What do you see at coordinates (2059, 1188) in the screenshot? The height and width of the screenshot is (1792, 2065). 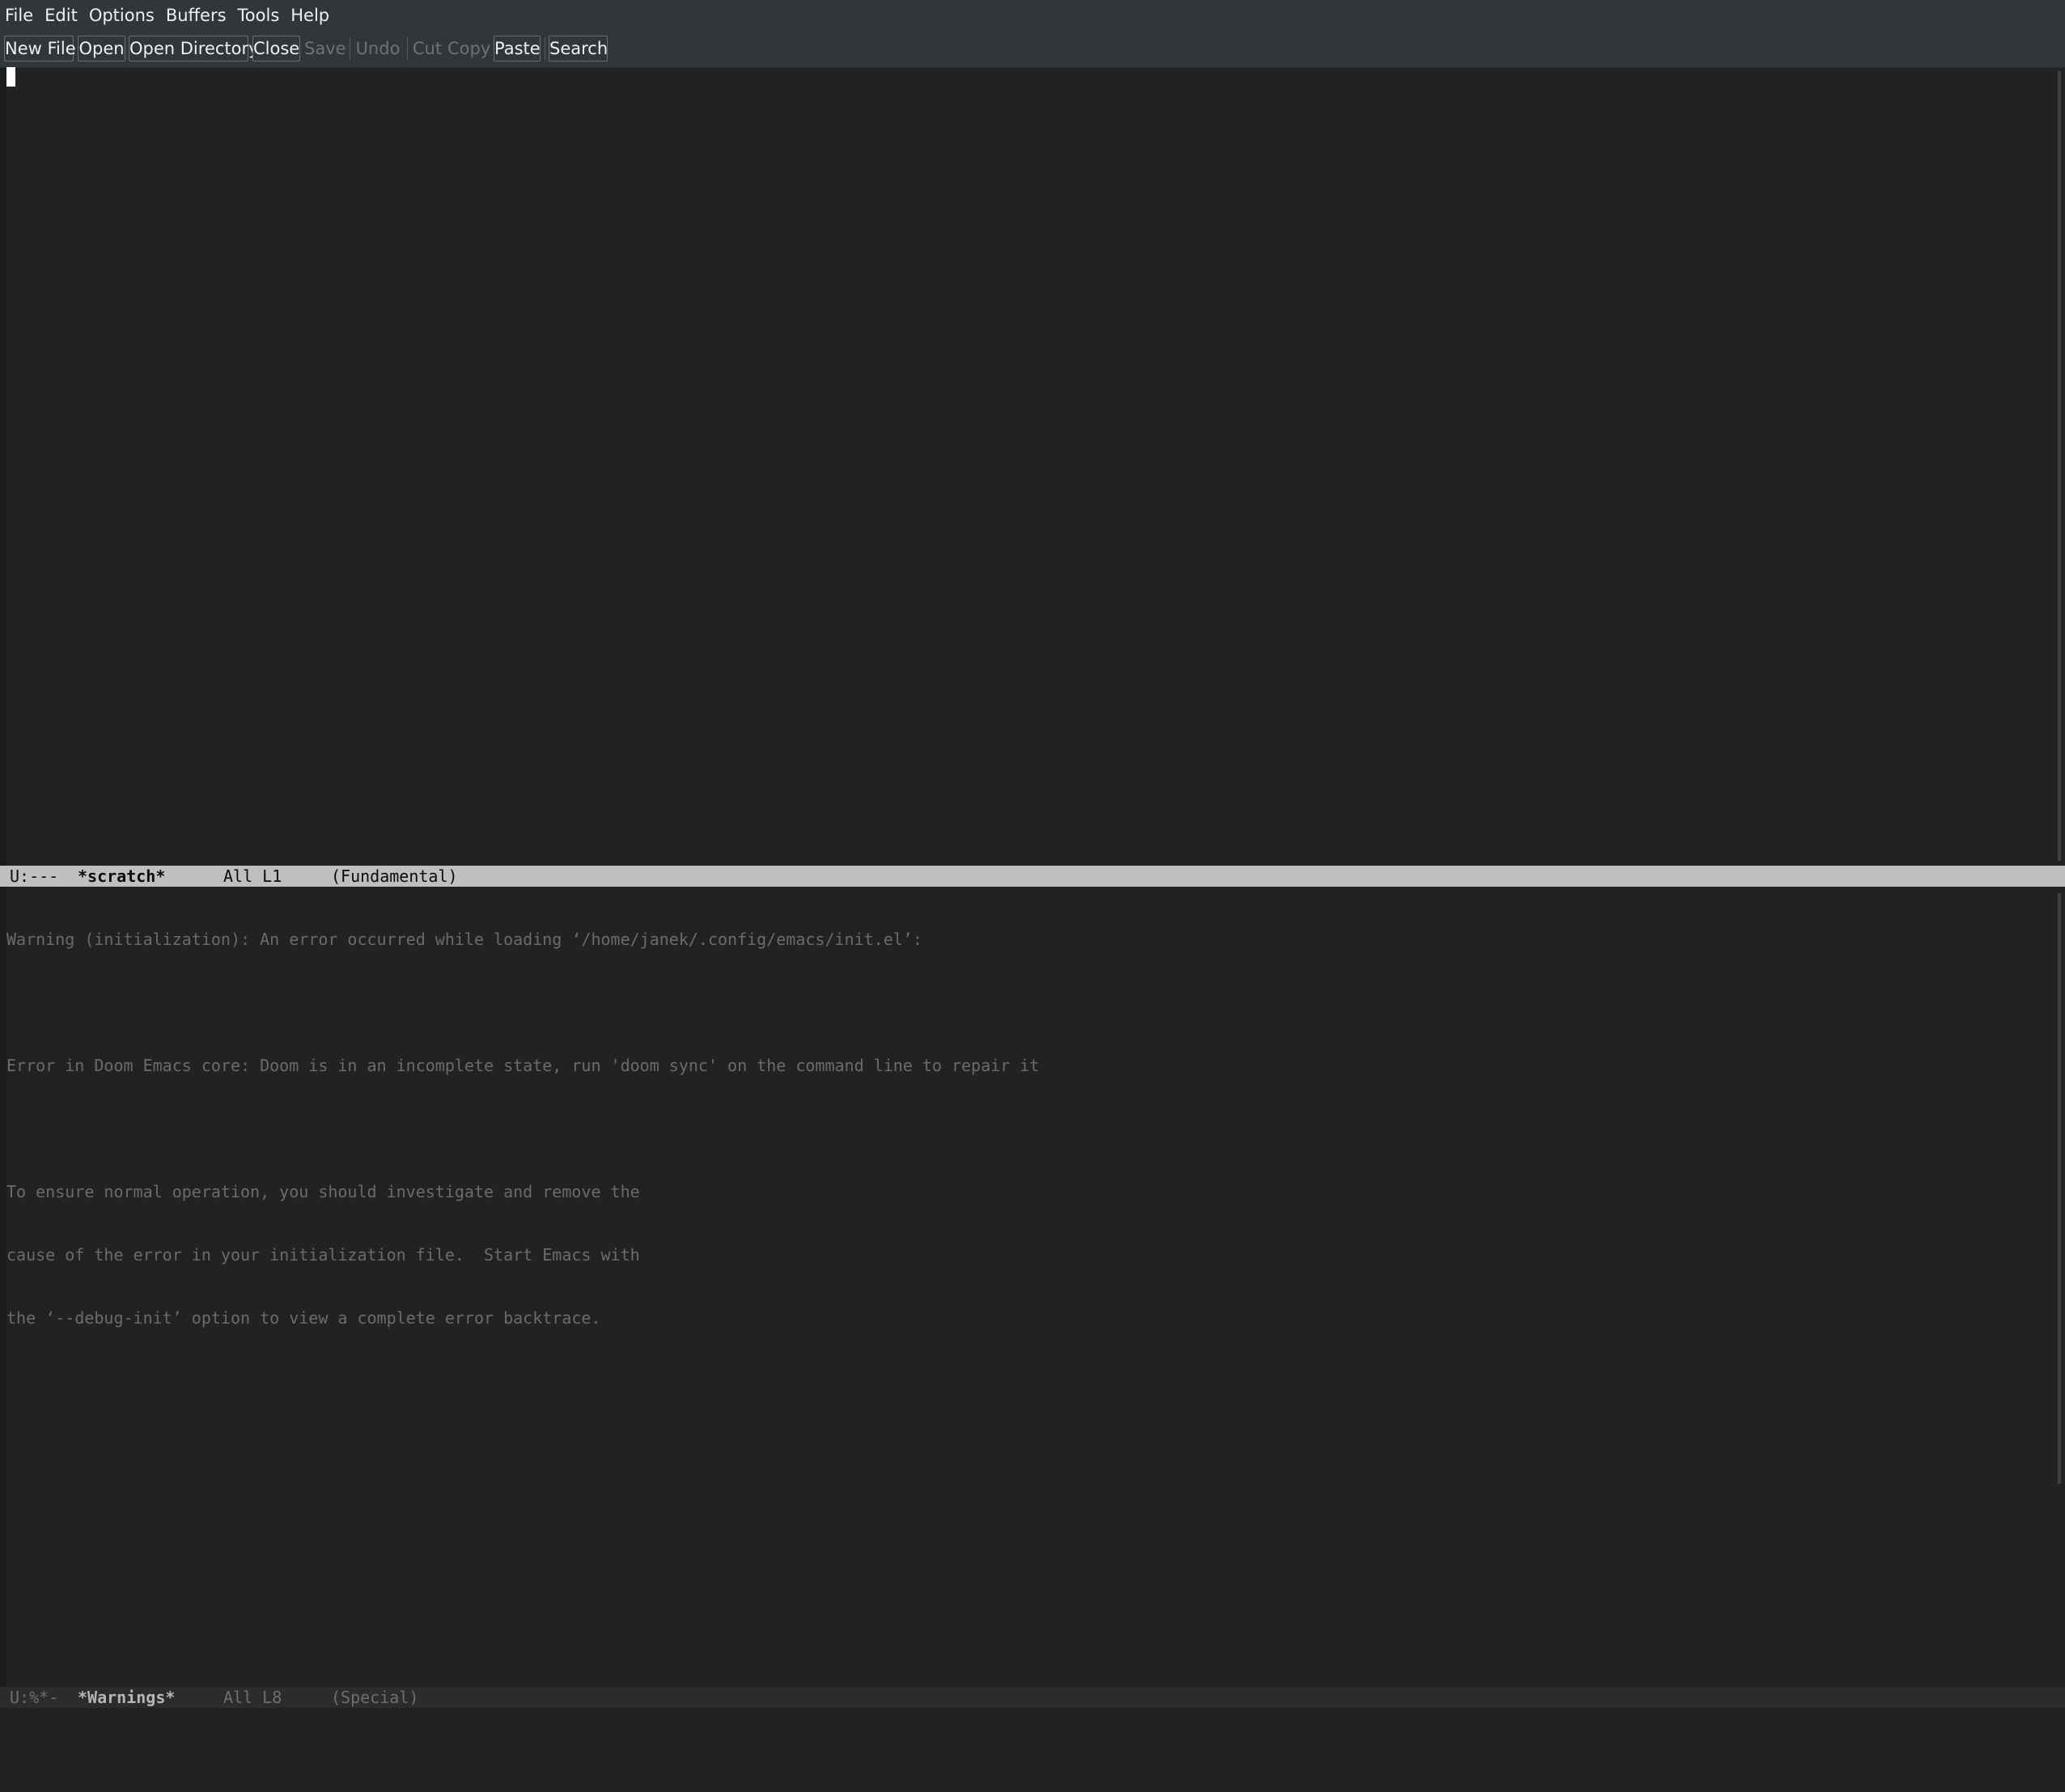 I see `warnings-scroll-thumb` at bounding box center [2059, 1188].